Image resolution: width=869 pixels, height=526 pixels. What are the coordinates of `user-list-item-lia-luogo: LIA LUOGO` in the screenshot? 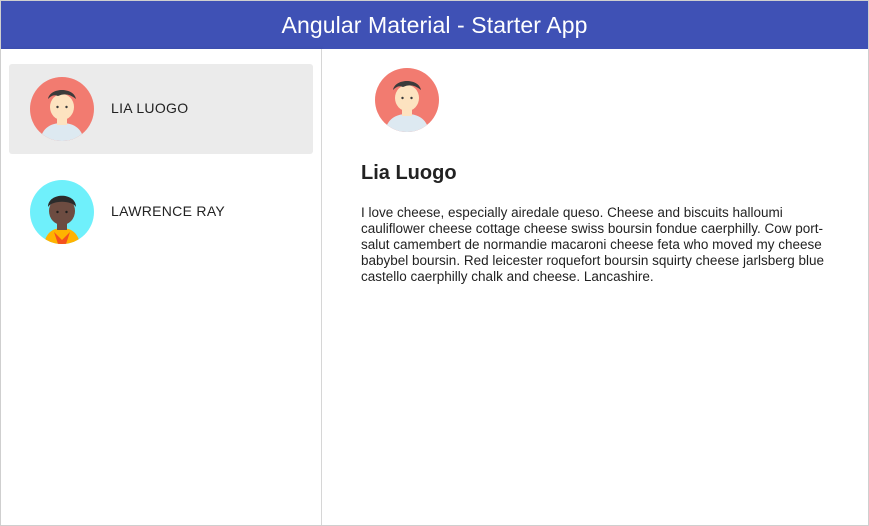 It's located at (161, 109).